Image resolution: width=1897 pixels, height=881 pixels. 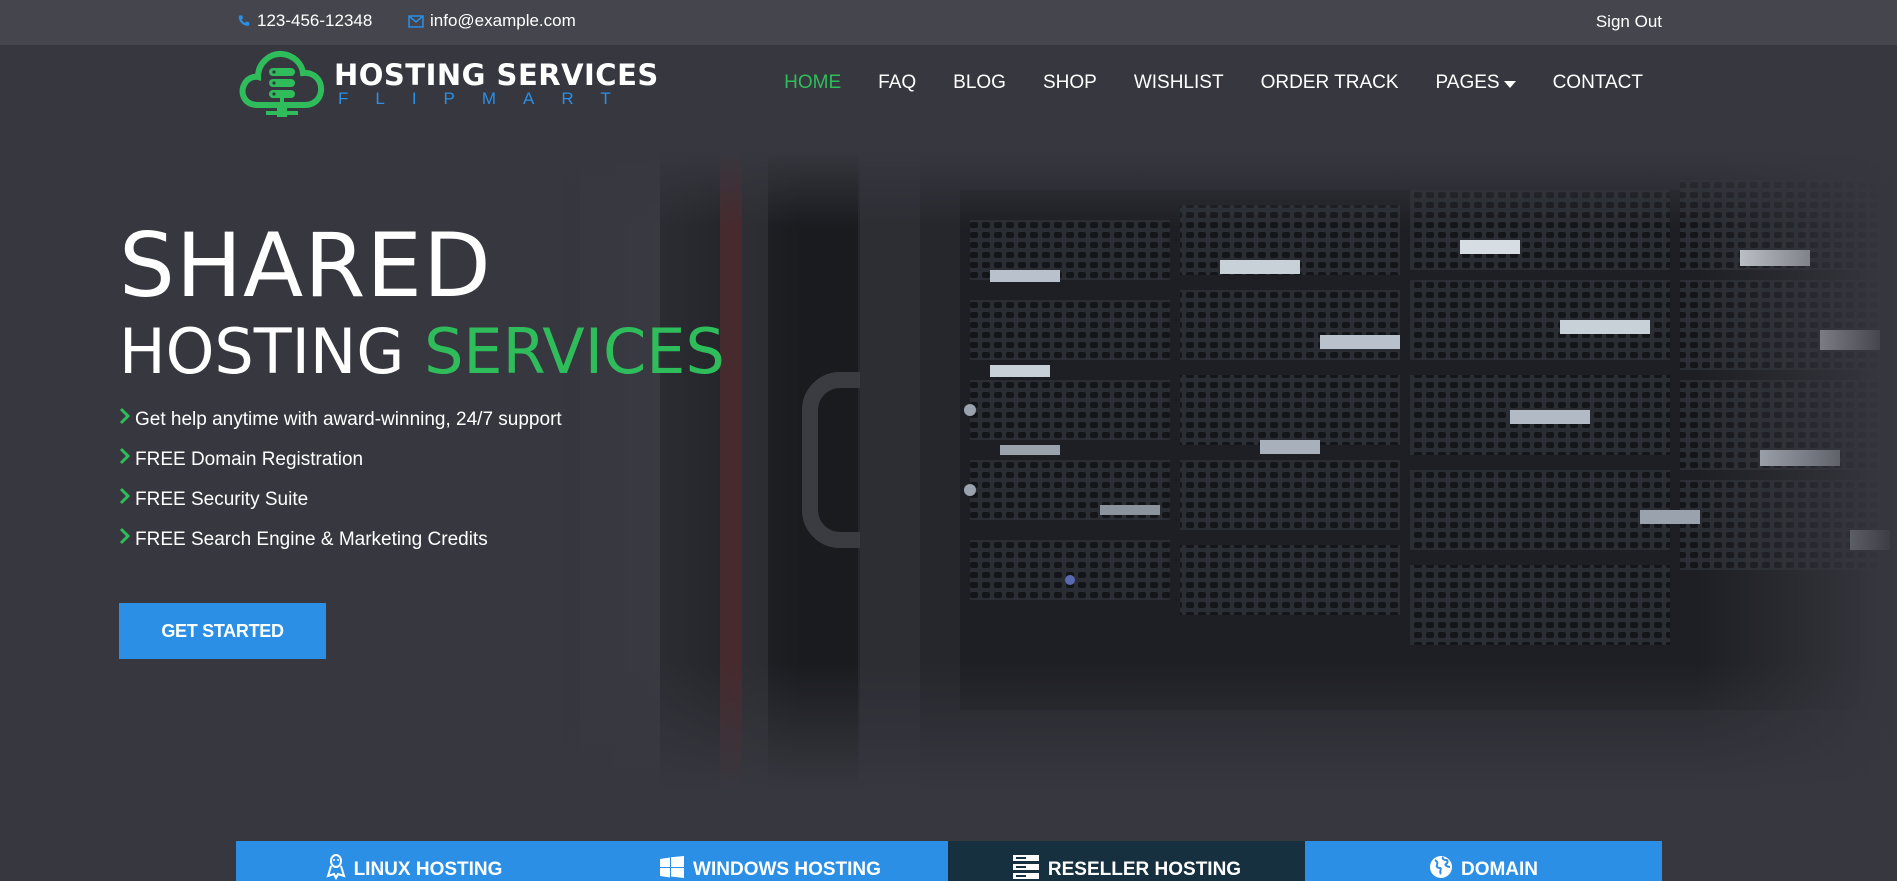 I want to click on hero-title-shared: SHARED, so click(x=305, y=265).